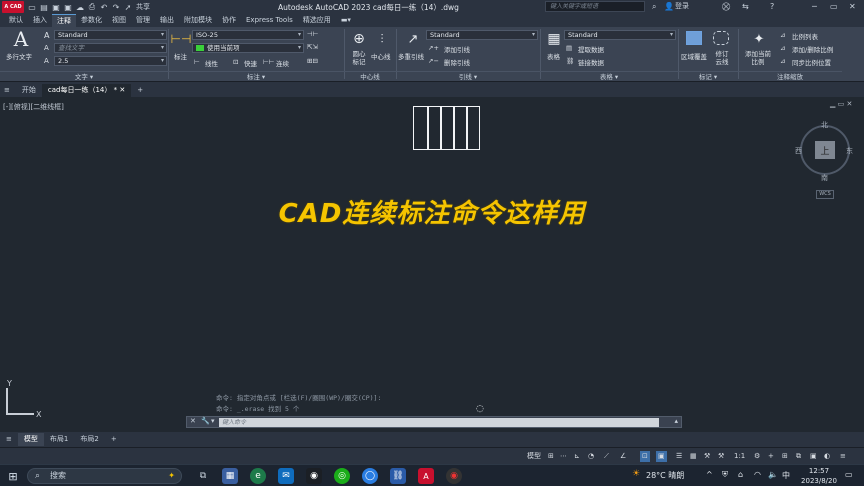 This screenshot has height=486, width=864. Describe the element at coordinates (229, 20) in the screenshot. I see `tab-collaborate: 协作` at that location.